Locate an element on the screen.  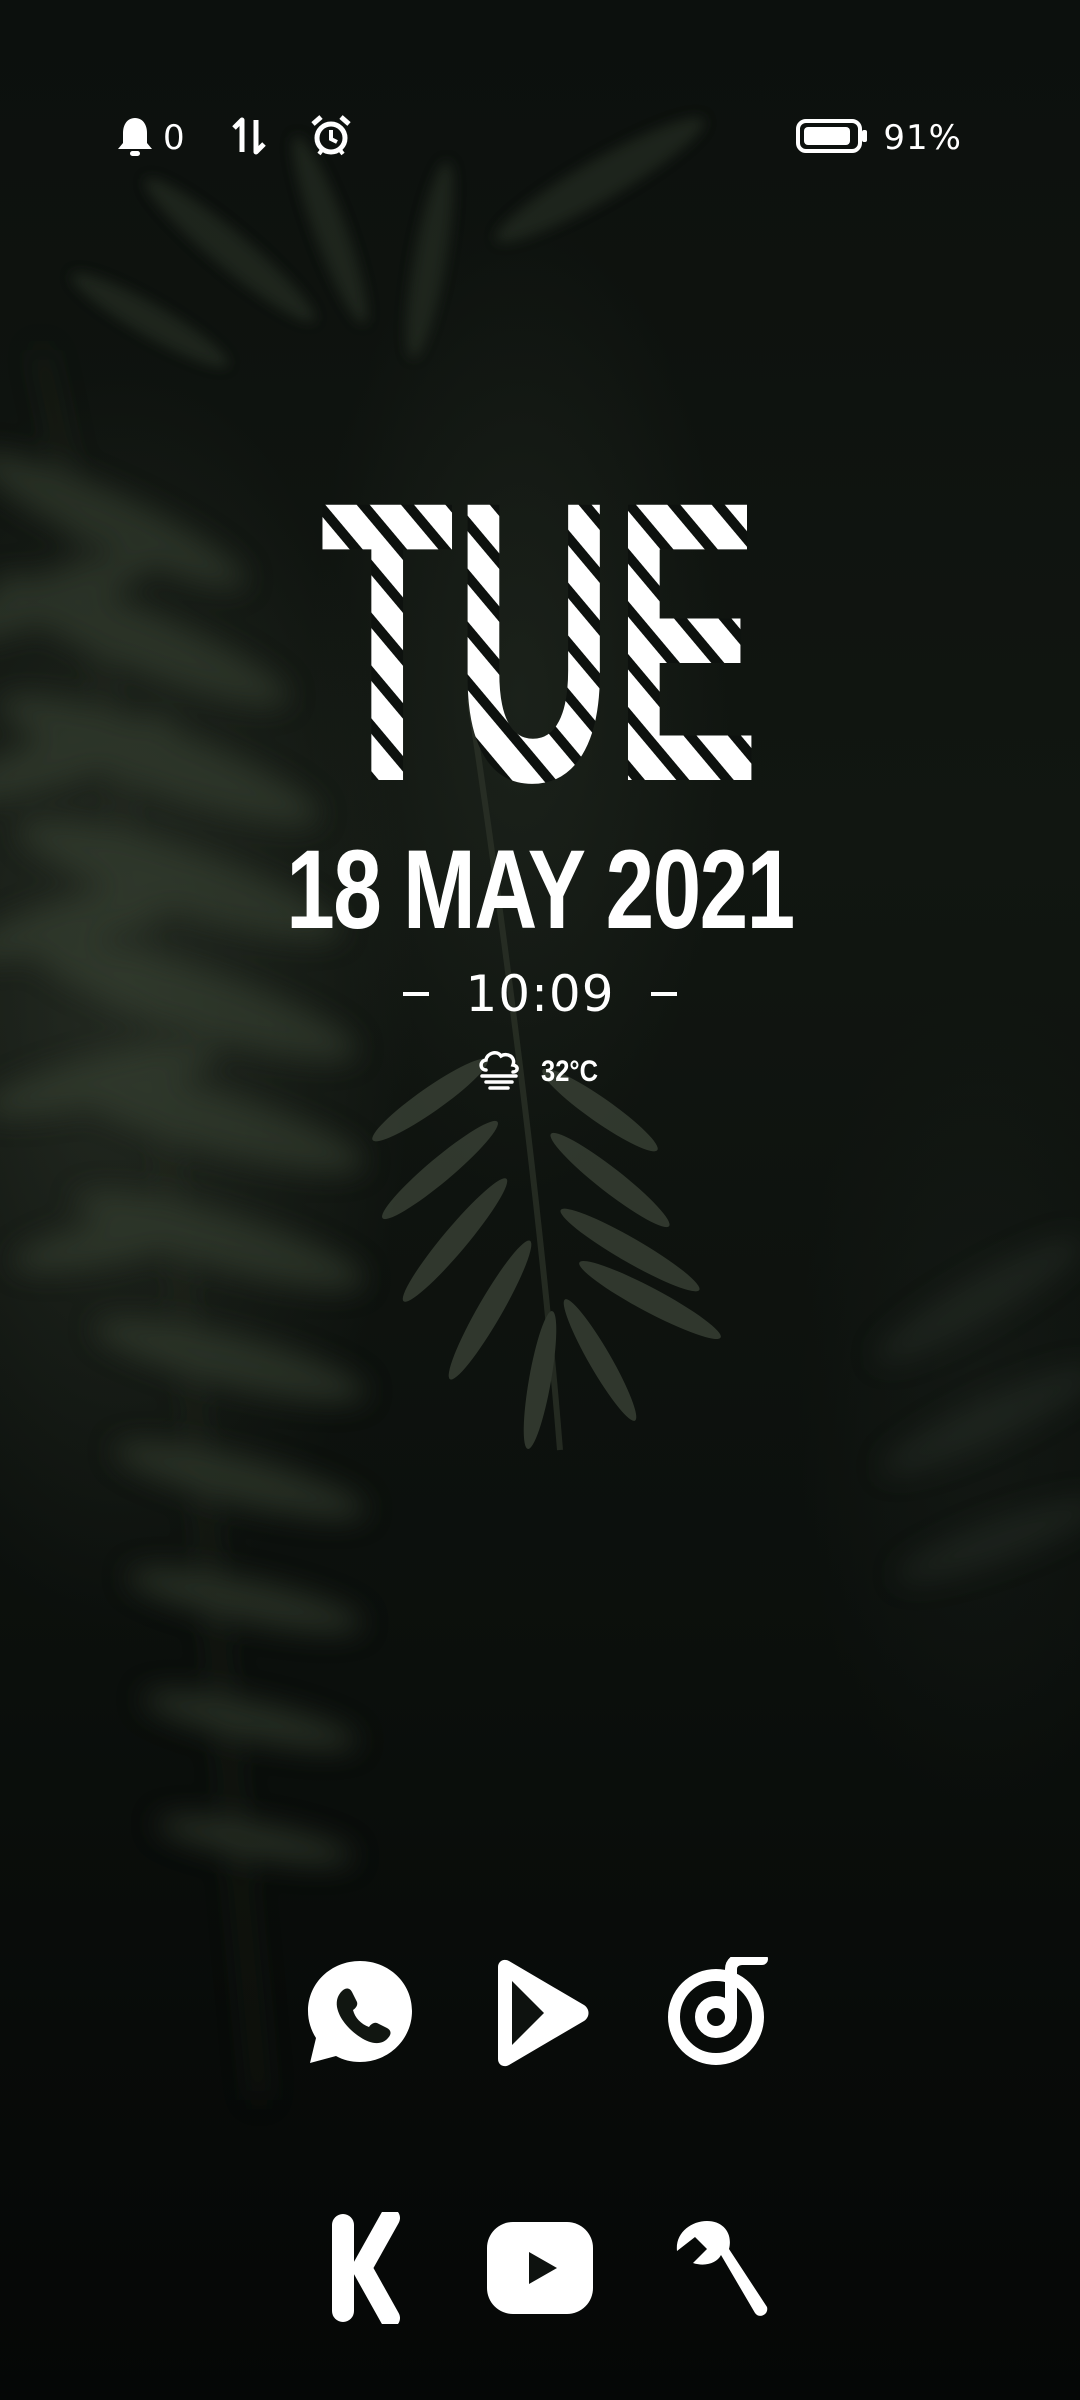
tools-app is located at coordinates (720, 2270).